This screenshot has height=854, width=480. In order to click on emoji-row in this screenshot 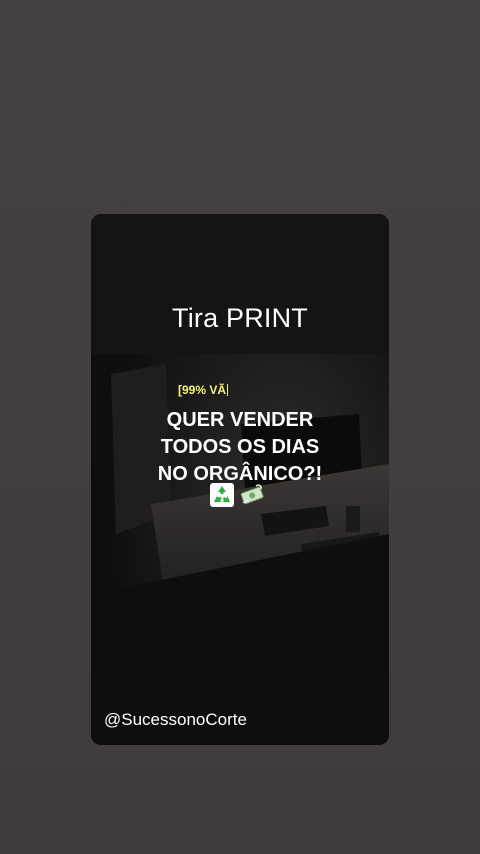, I will do `click(237, 495)`.